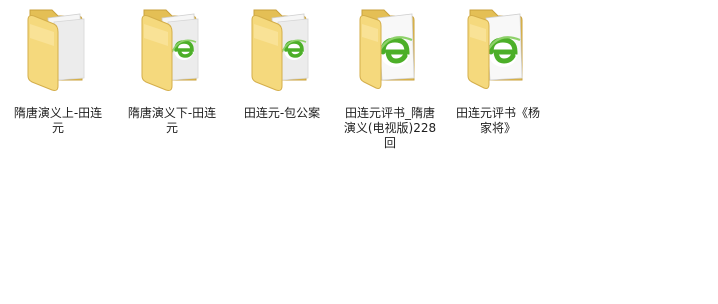 The width and height of the screenshot is (718, 304). I want to click on folder-item: 田连元评书_隋唐 演义(电视版)228 回, so click(390, 78).